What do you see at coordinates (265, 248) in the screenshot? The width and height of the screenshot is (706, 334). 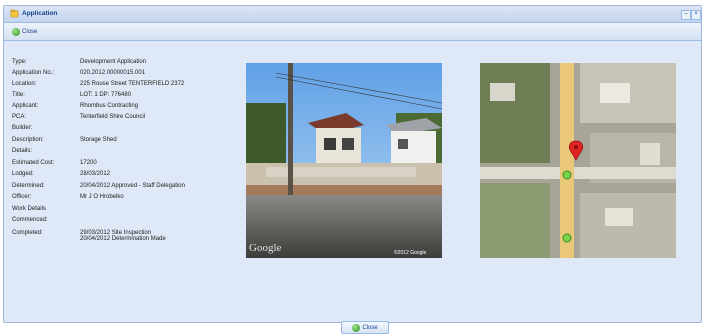 I see `google-watermark: Google` at bounding box center [265, 248].